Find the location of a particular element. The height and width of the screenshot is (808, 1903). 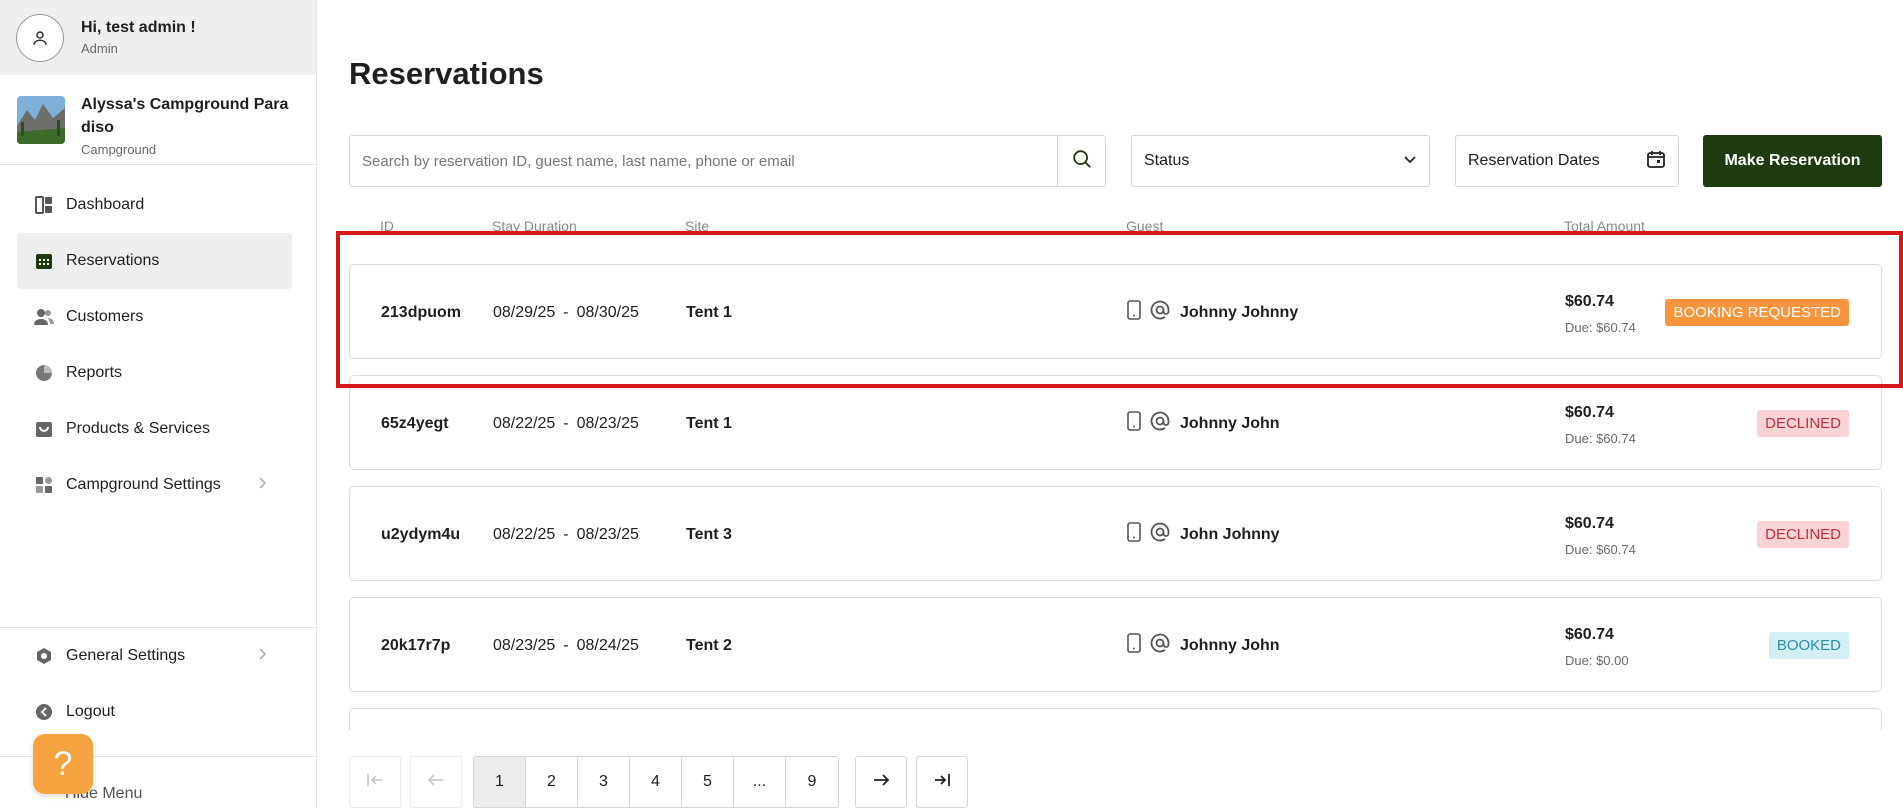

previous-page-button is located at coordinates (436, 782).